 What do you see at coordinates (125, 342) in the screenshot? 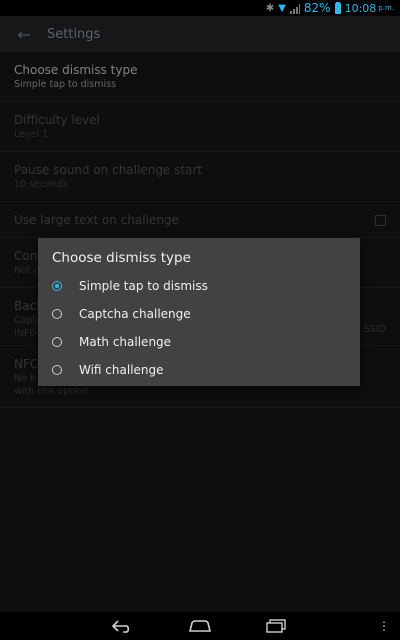
I see `option-label: Math challenge` at bounding box center [125, 342].